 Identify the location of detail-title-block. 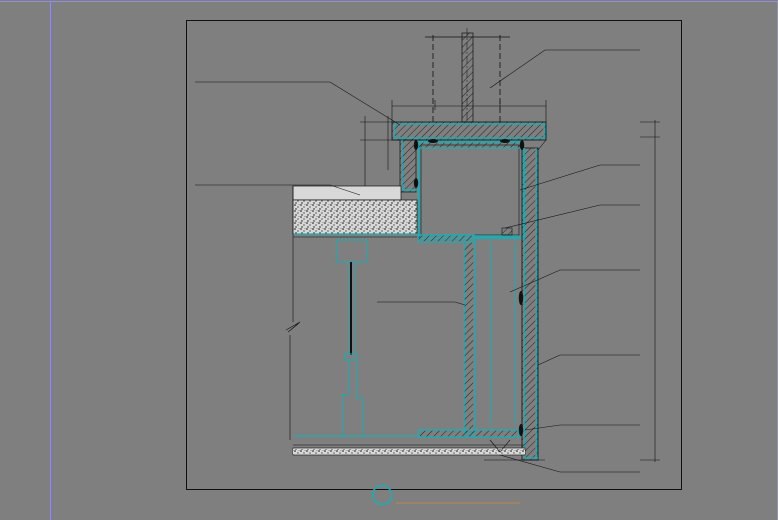
(445, 495).